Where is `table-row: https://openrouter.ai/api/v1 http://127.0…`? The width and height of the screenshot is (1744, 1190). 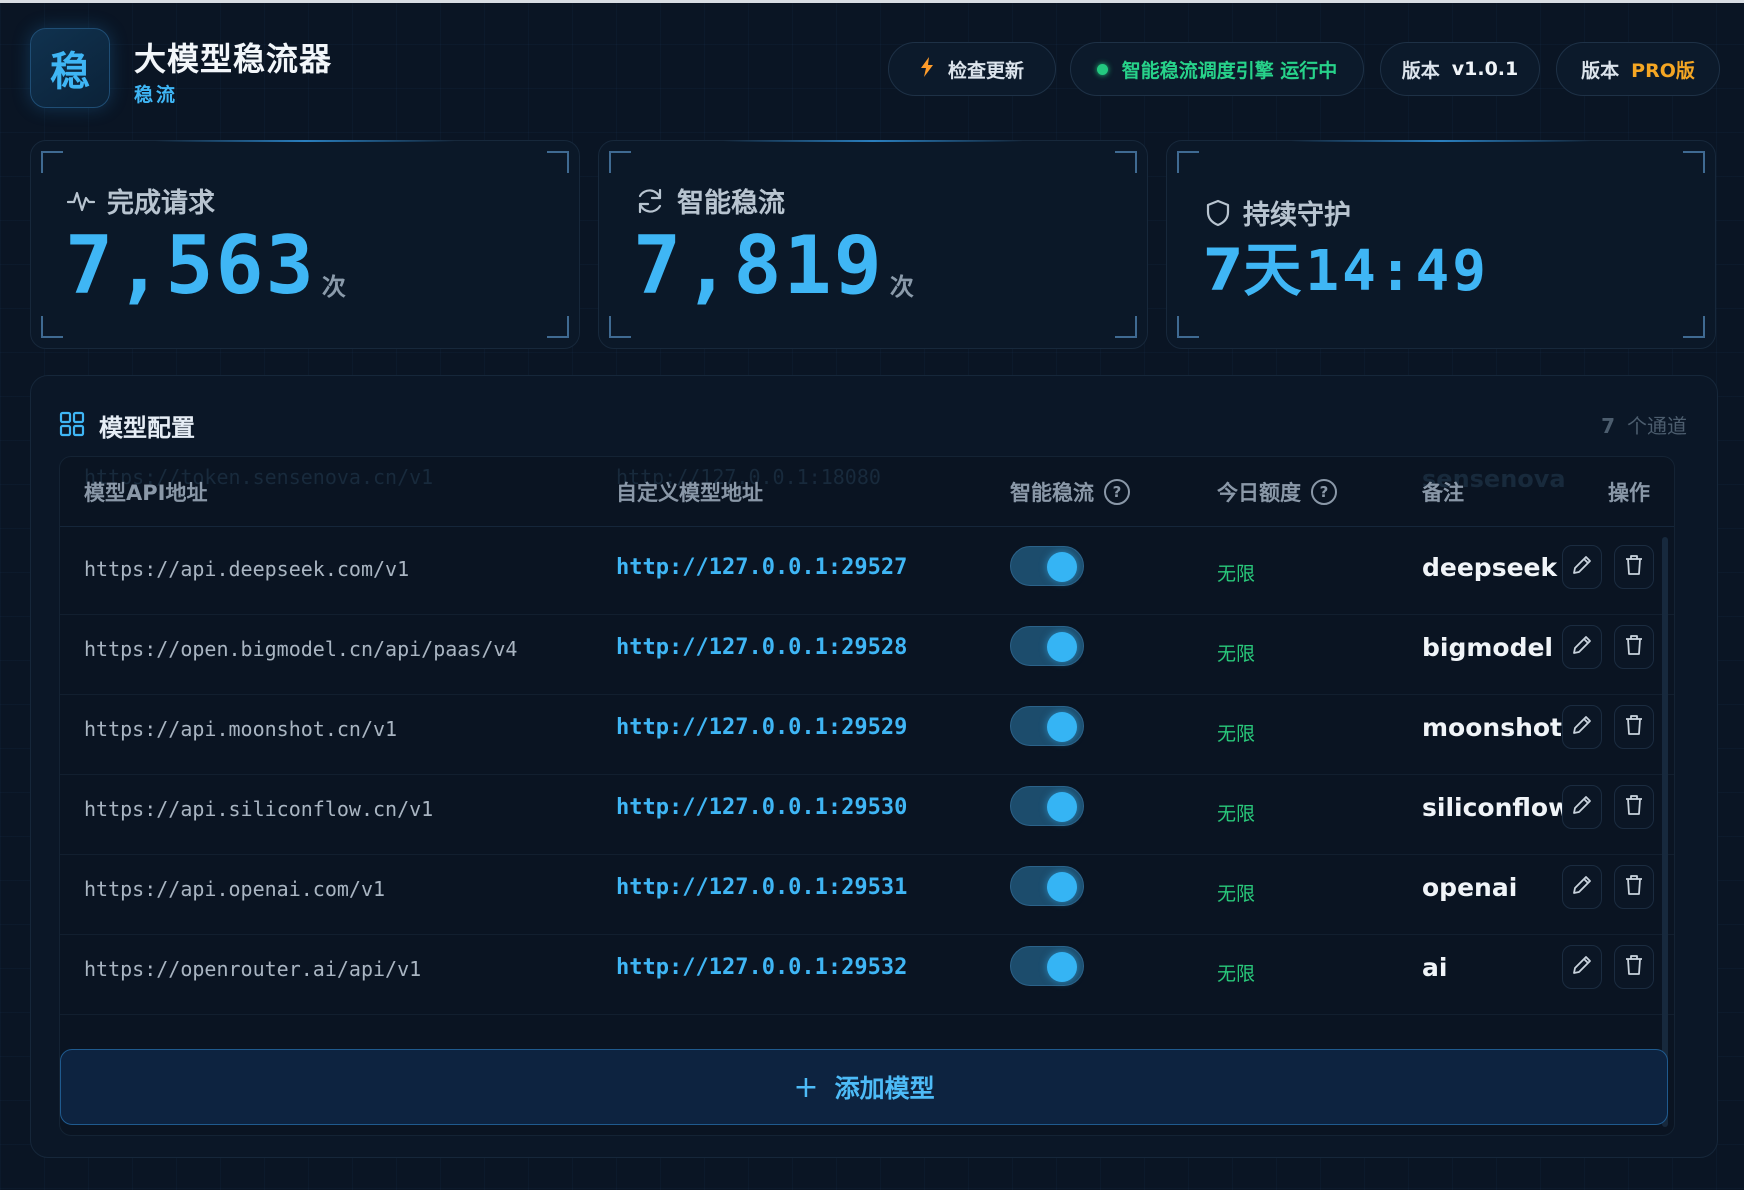 table-row: https://openrouter.ai/api/v1 http://127.0… is located at coordinates (867, 971).